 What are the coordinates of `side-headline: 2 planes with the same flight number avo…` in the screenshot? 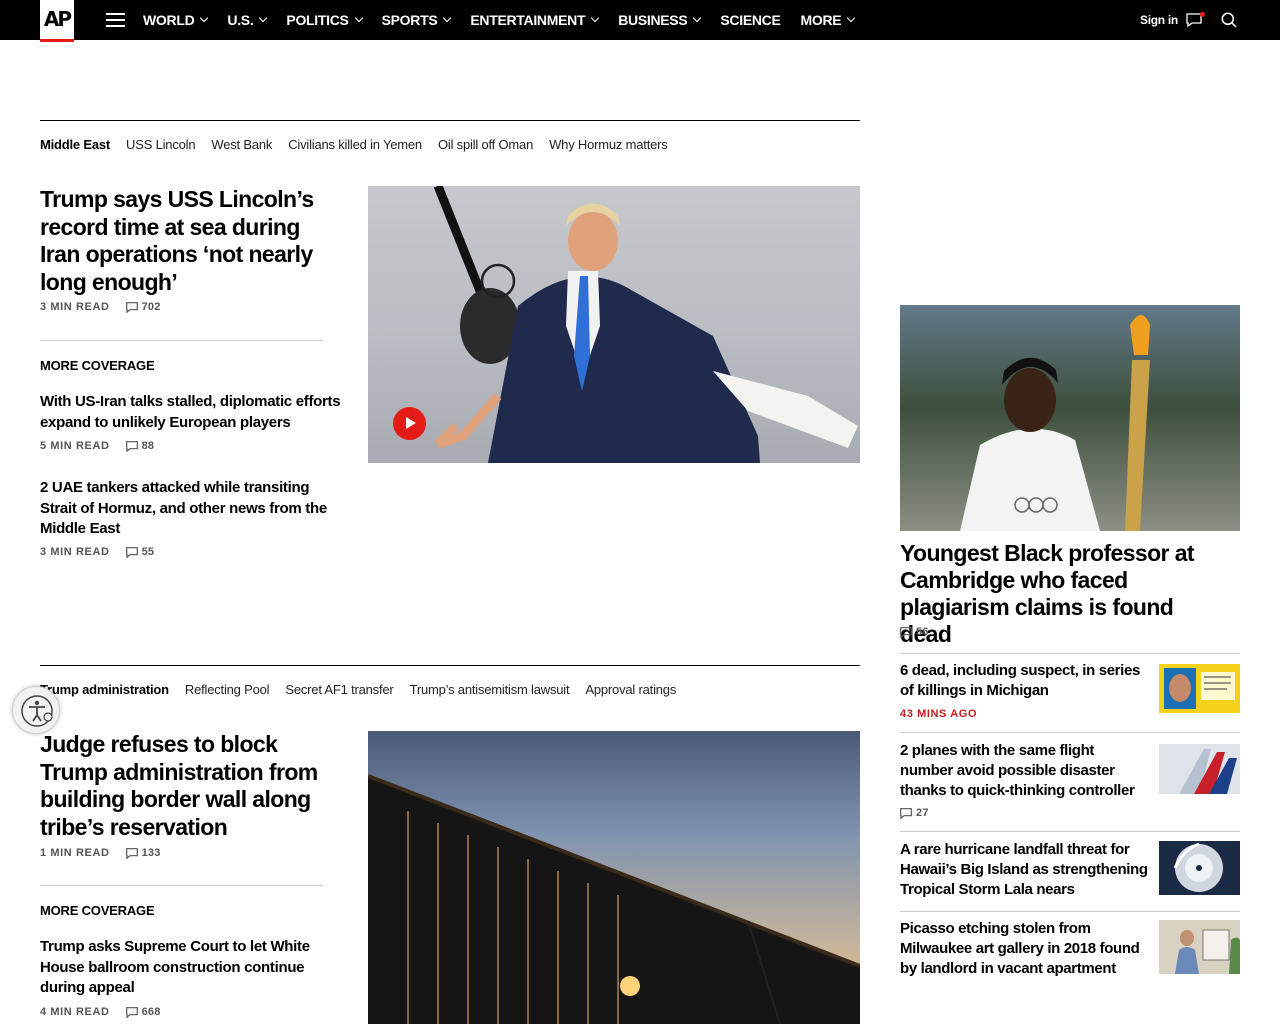 It's located at (1025, 771).